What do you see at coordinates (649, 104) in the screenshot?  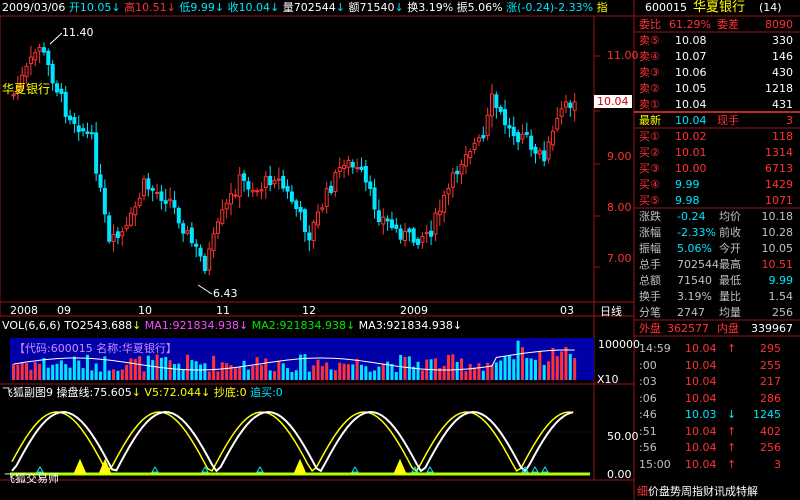 I see `ask-label: 卖①` at bounding box center [649, 104].